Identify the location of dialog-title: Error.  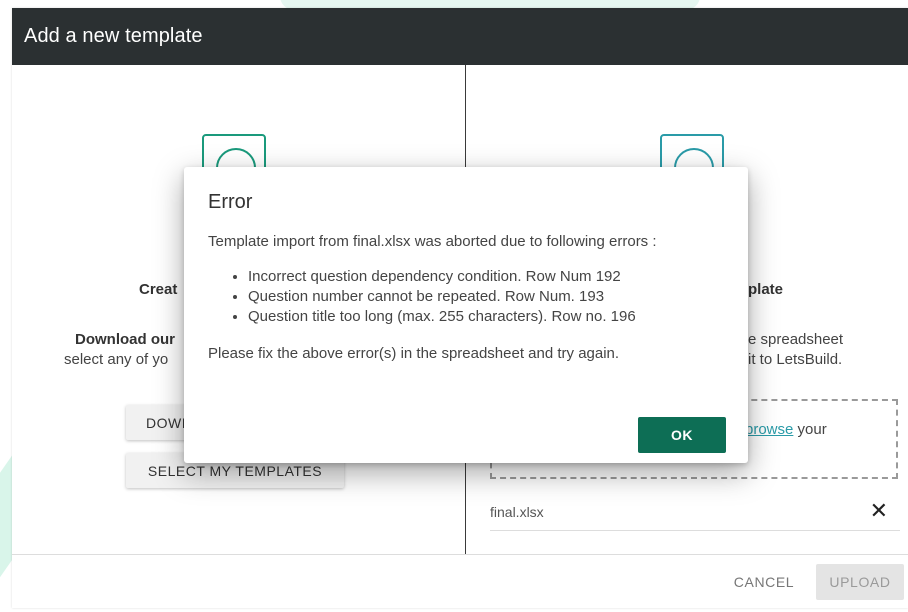
(230, 202).